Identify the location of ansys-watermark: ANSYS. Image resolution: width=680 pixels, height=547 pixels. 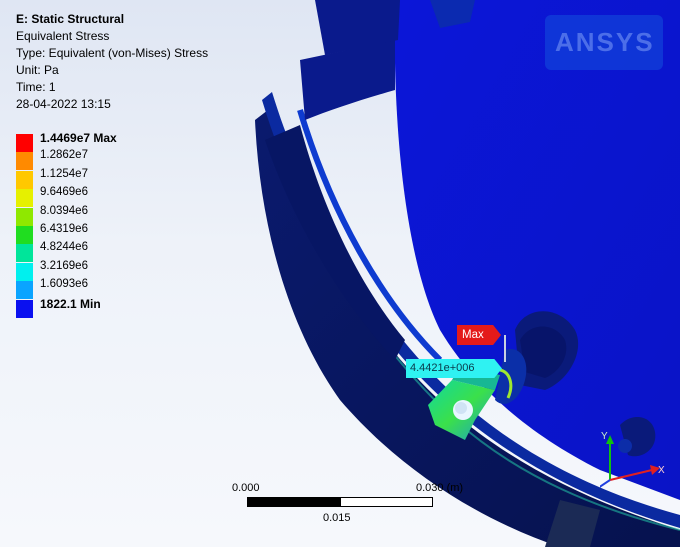
(604, 42).